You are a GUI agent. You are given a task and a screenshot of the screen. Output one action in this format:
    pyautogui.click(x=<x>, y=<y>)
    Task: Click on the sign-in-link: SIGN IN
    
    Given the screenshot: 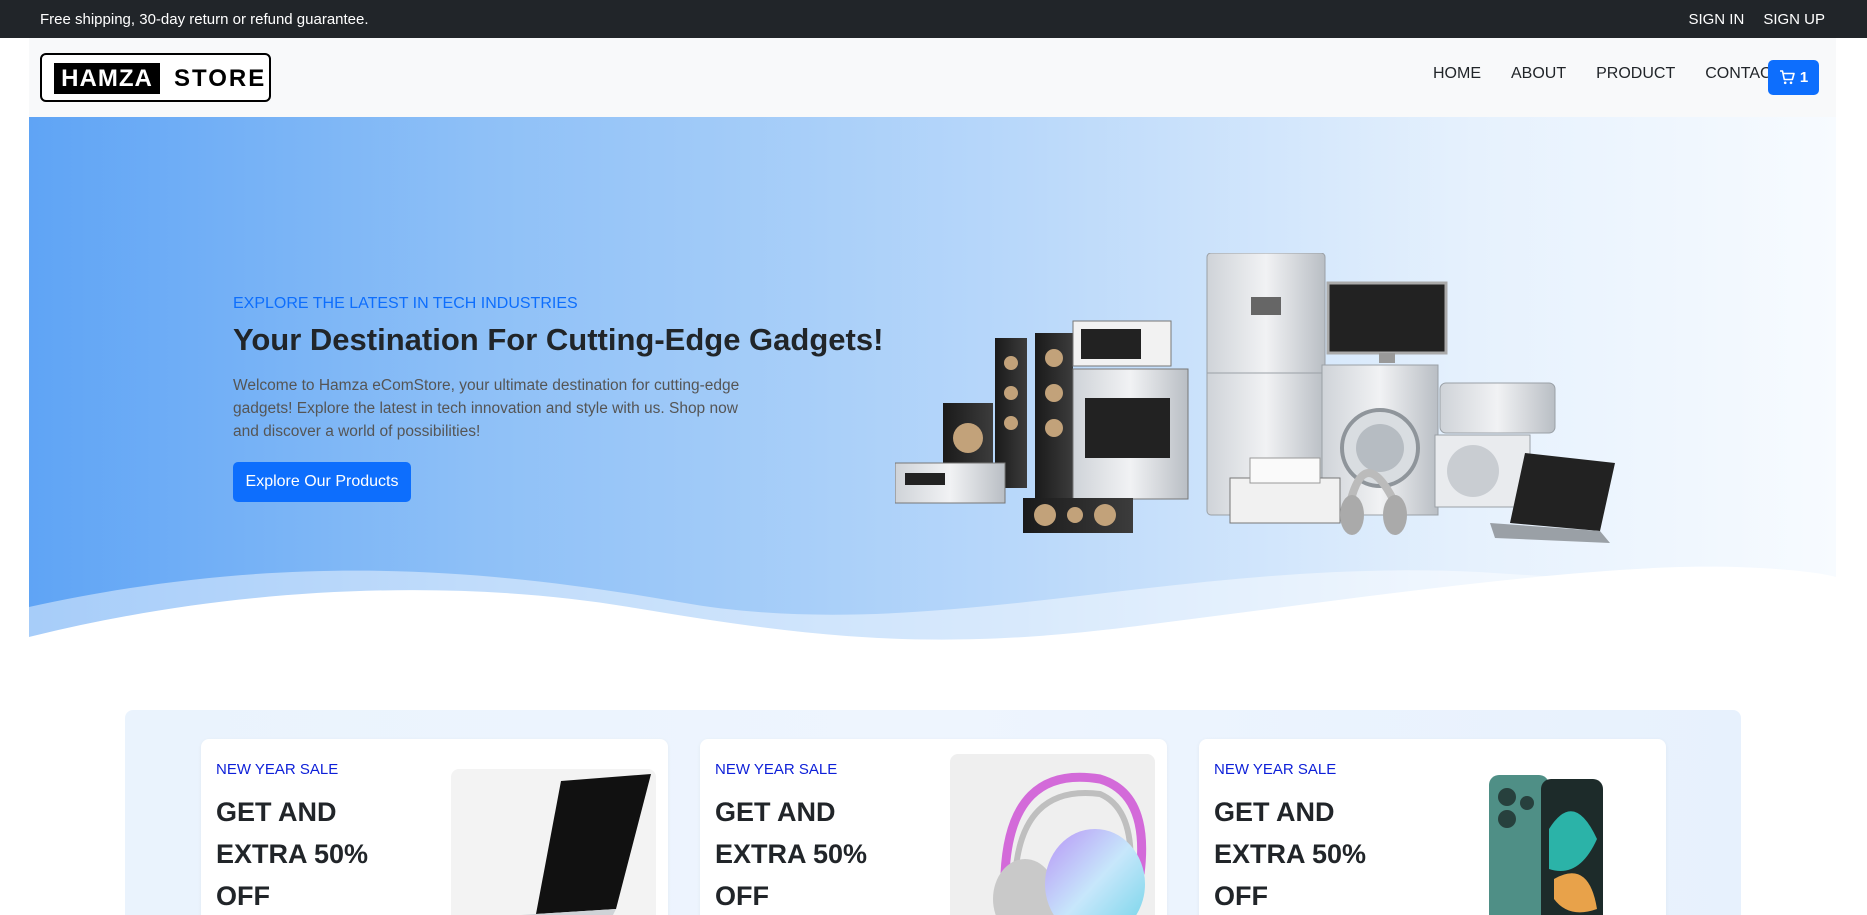 What is the action you would take?
    pyautogui.click(x=1716, y=19)
    